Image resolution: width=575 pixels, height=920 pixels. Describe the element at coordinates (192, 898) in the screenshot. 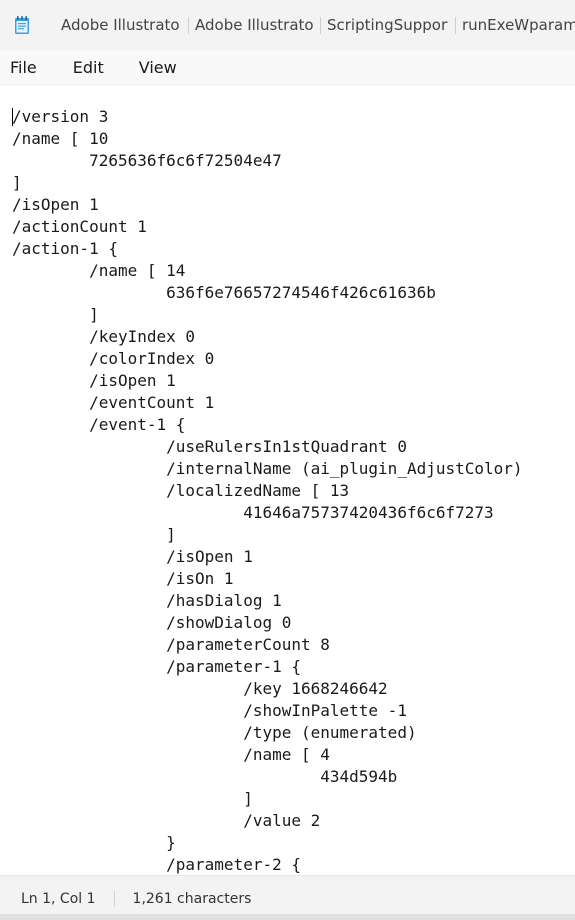

I see `character-count: 1,261 characters` at that location.